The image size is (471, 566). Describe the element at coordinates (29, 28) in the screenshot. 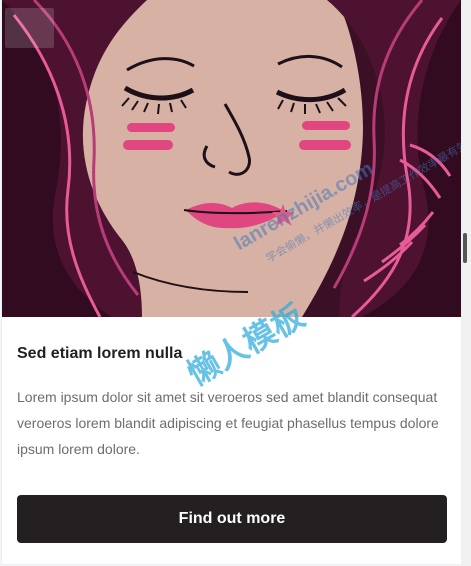

I see `overlay-button` at that location.